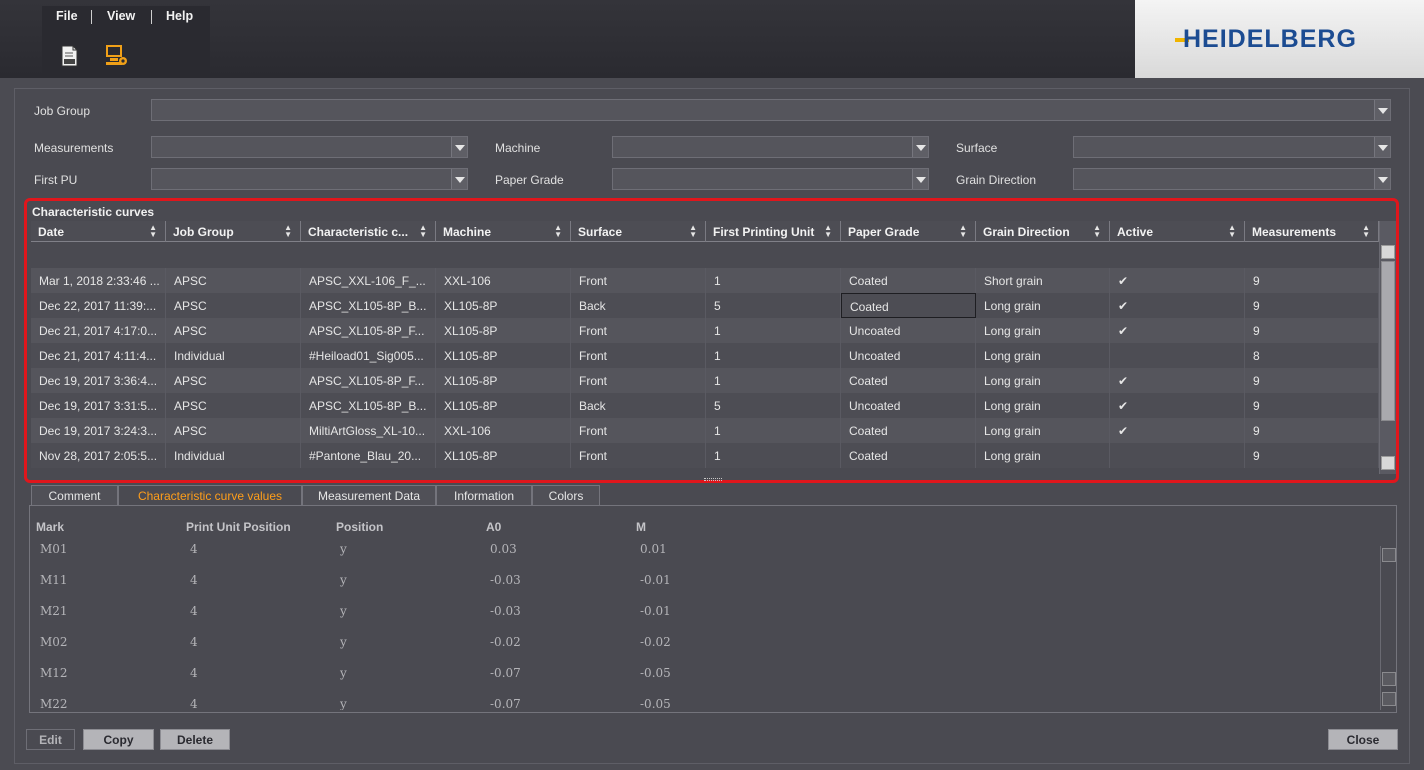 The height and width of the screenshot is (770, 1424). I want to click on cell-active: ✔, so click(1177, 305).